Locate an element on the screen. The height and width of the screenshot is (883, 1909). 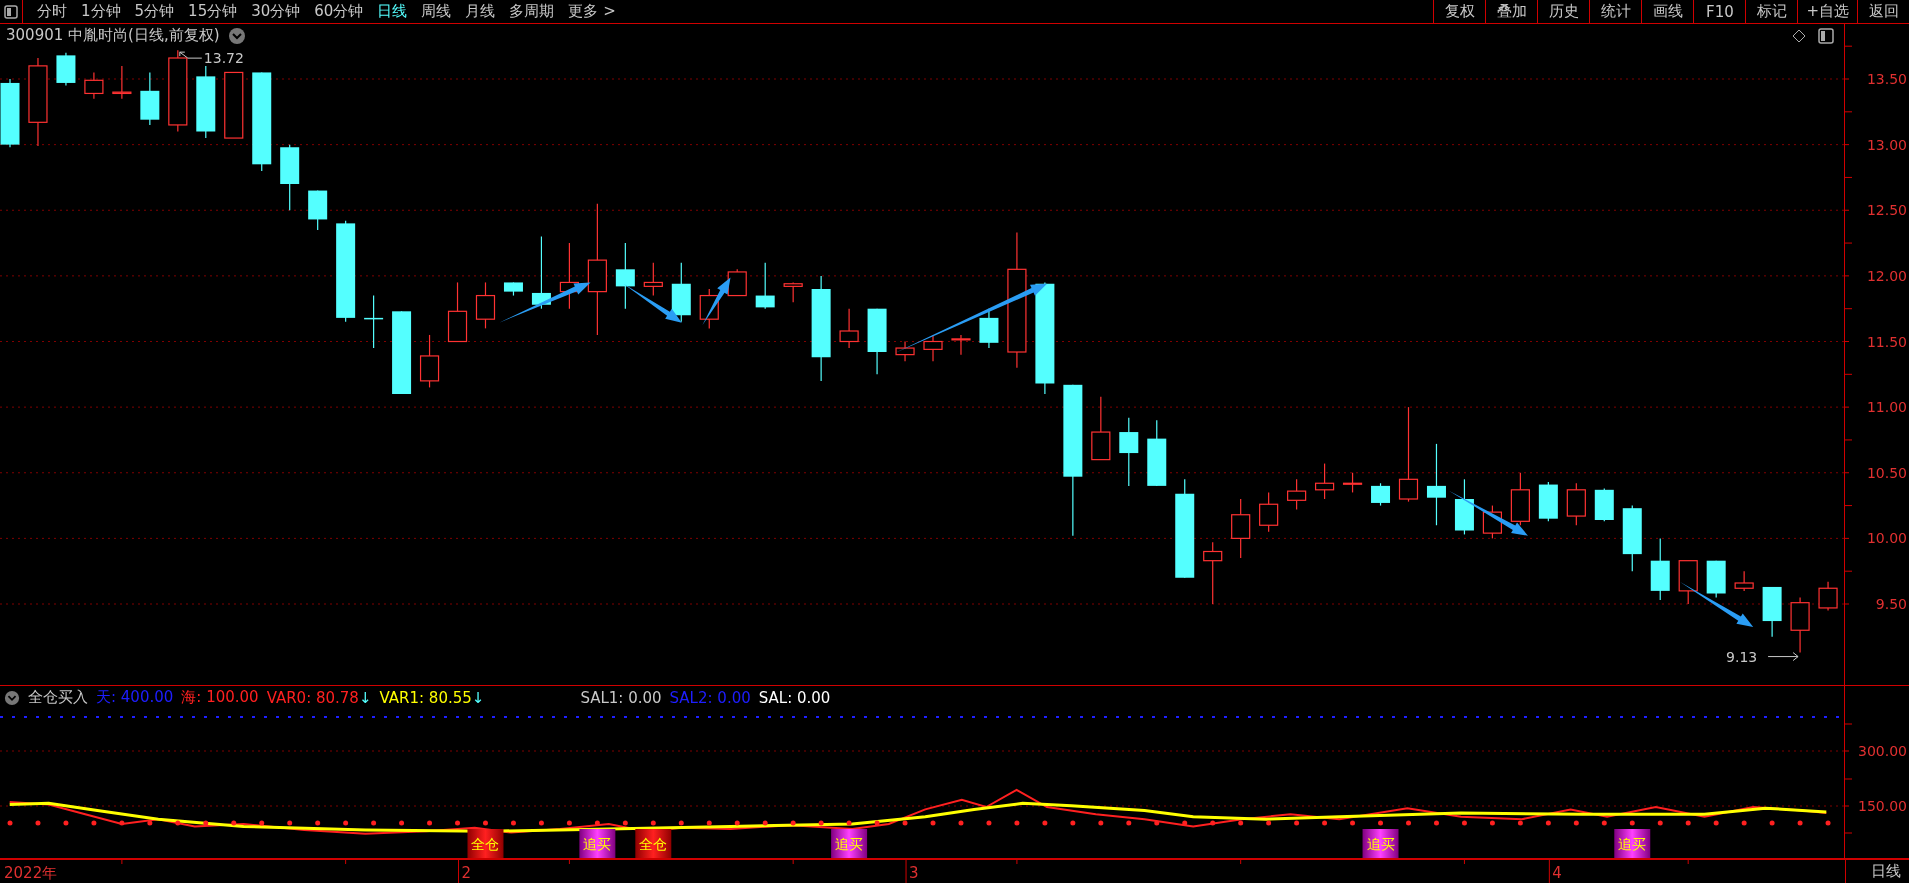
indicator-value: SAL2: 0.00 is located at coordinates (710, 697).